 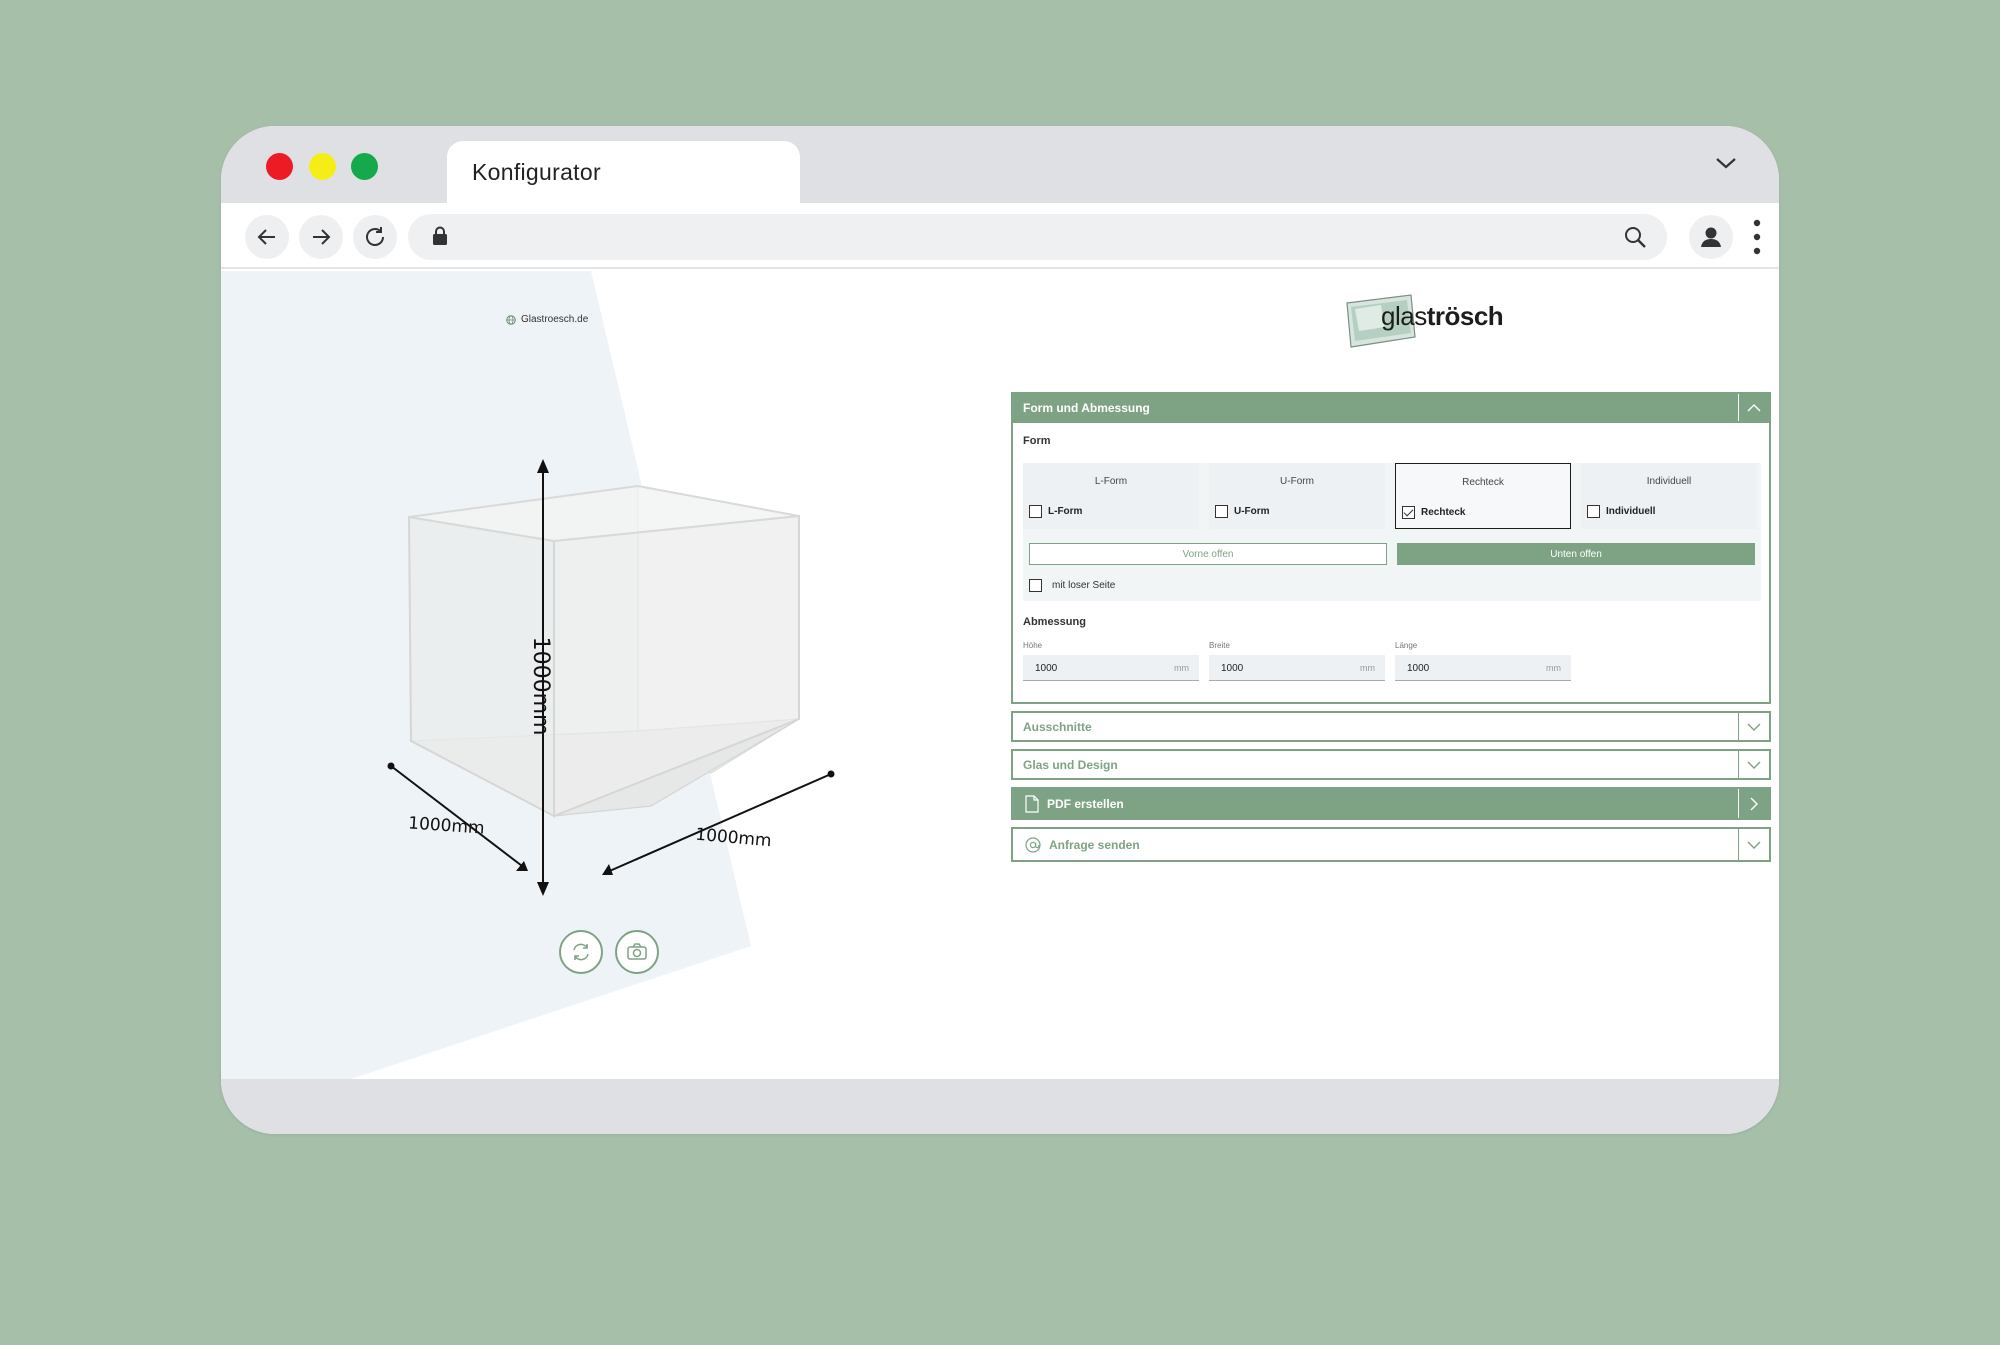 I want to click on height-field: Höhe 1000 mm, so click(x=1111, y=661).